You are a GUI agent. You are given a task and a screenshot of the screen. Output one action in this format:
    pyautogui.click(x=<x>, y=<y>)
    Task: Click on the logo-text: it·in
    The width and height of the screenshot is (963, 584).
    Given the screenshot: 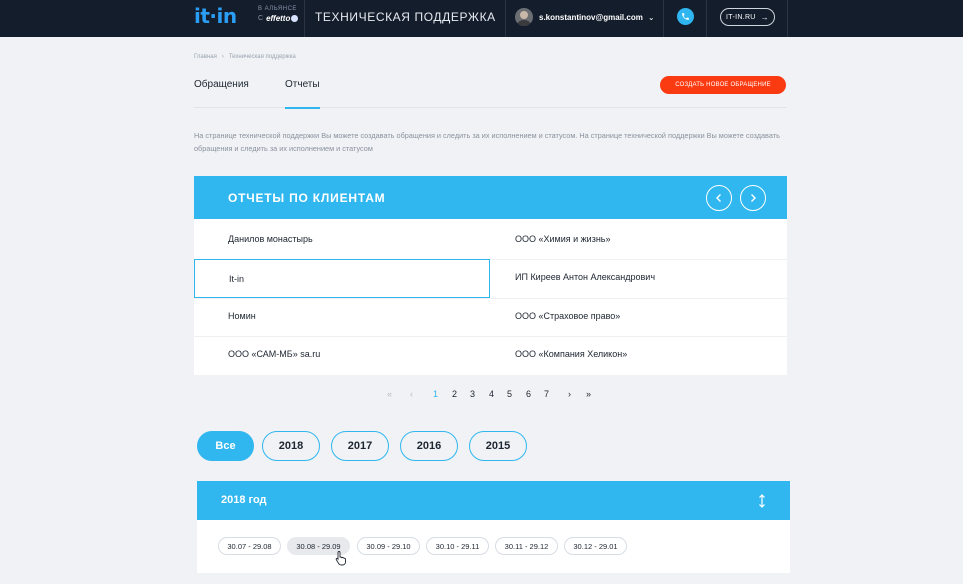 What is the action you would take?
    pyautogui.click(x=215, y=16)
    